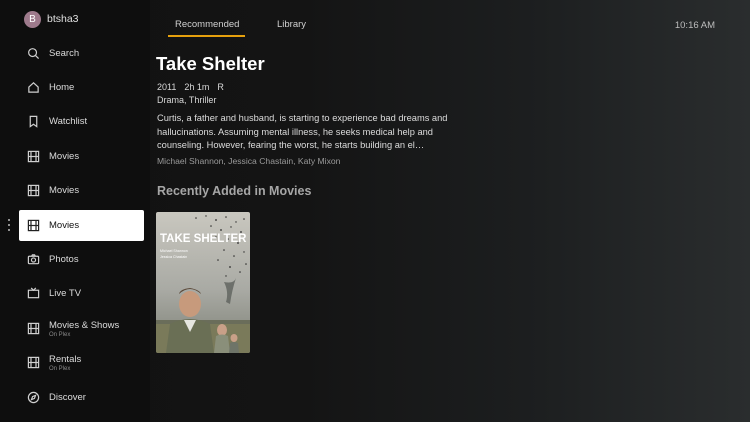 The image size is (750, 422). What do you see at coordinates (32, 19) in the screenshot?
I see `avatar: B` at bounding box center [32, 19].